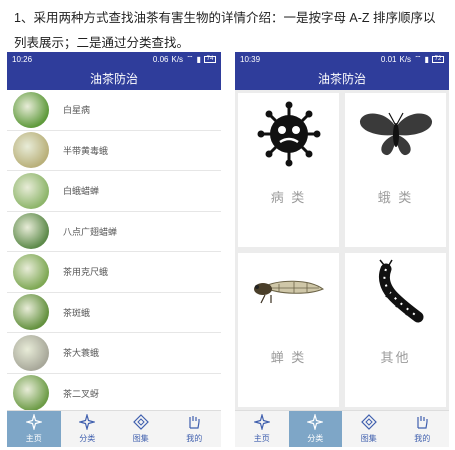 Image resolution: width=455 pixels, height=450 pixels. What do you see at coordinates (114, 313) in the screenshot?
I see `list-item: 茶斑蛾` at bounding box center [114, 313].